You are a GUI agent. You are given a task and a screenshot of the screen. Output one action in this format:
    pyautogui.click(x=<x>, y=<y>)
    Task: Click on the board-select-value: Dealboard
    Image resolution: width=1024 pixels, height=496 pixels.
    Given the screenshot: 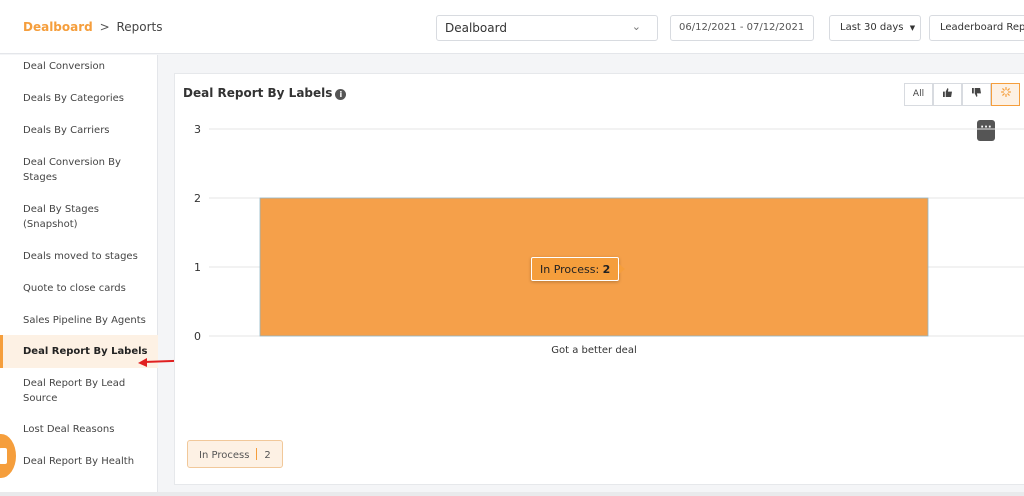 What is the action you would take?
    pyautogui.click(x=476, y=28)
    